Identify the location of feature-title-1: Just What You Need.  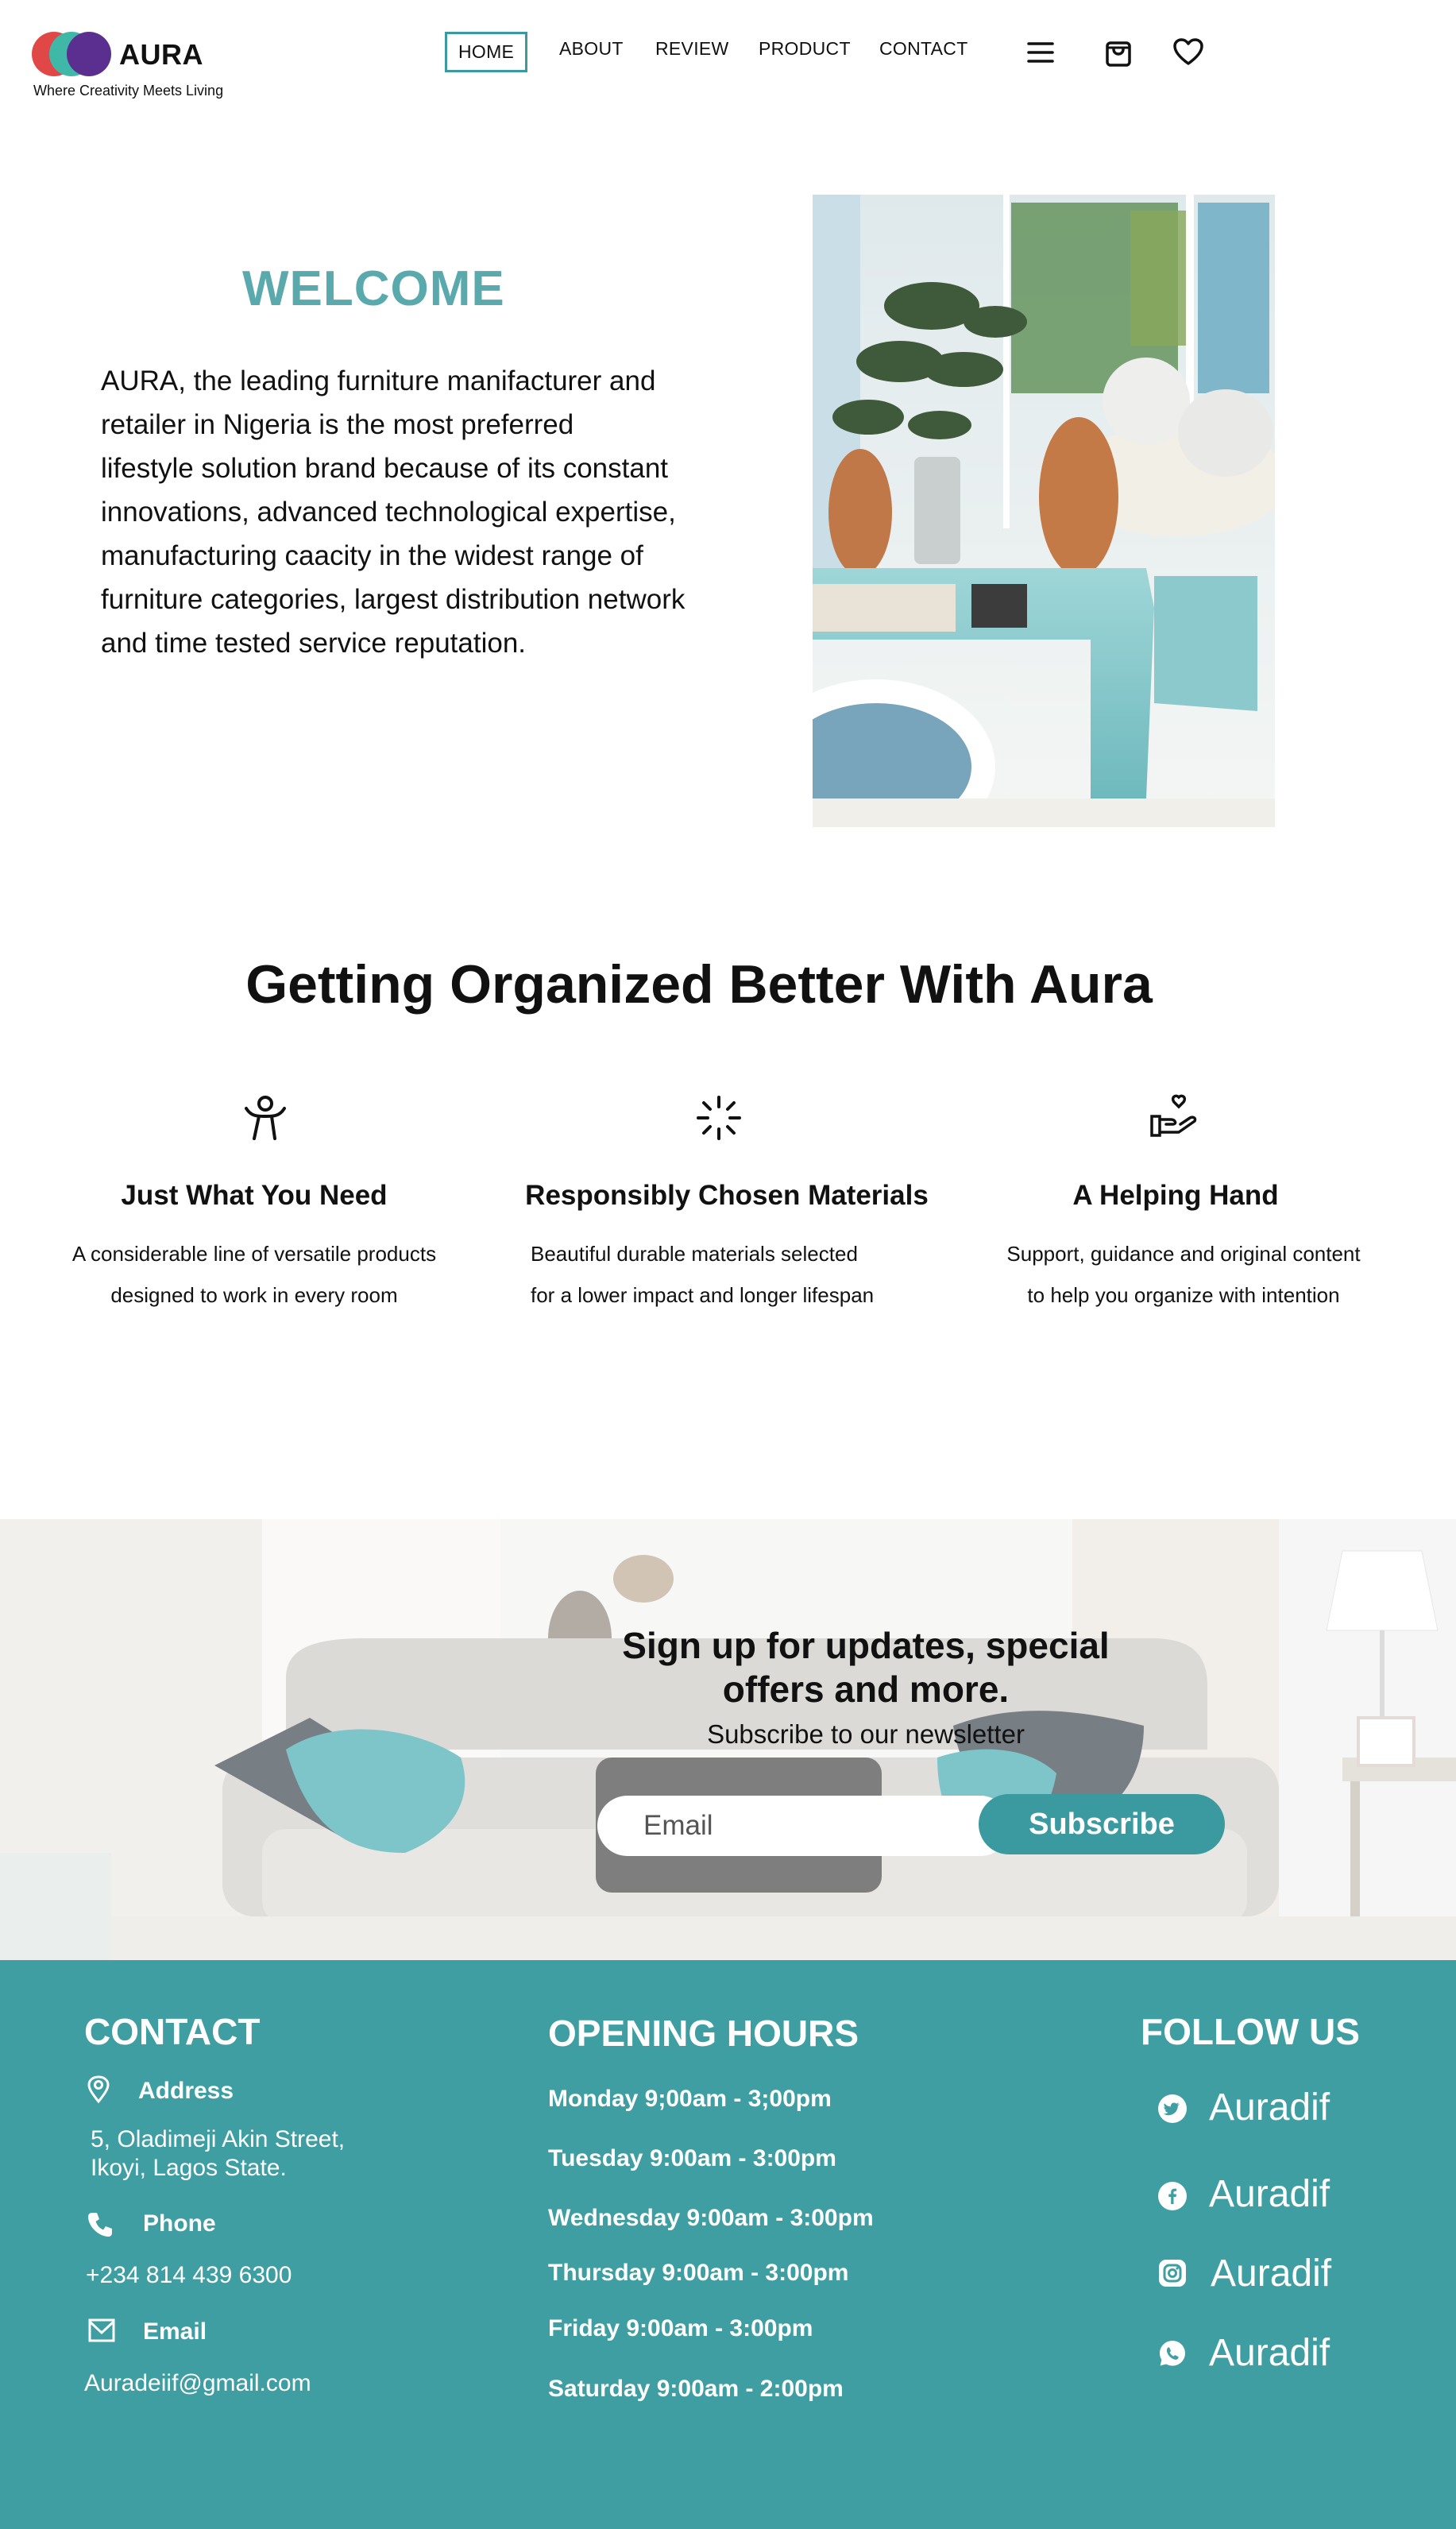
(255, 1195).